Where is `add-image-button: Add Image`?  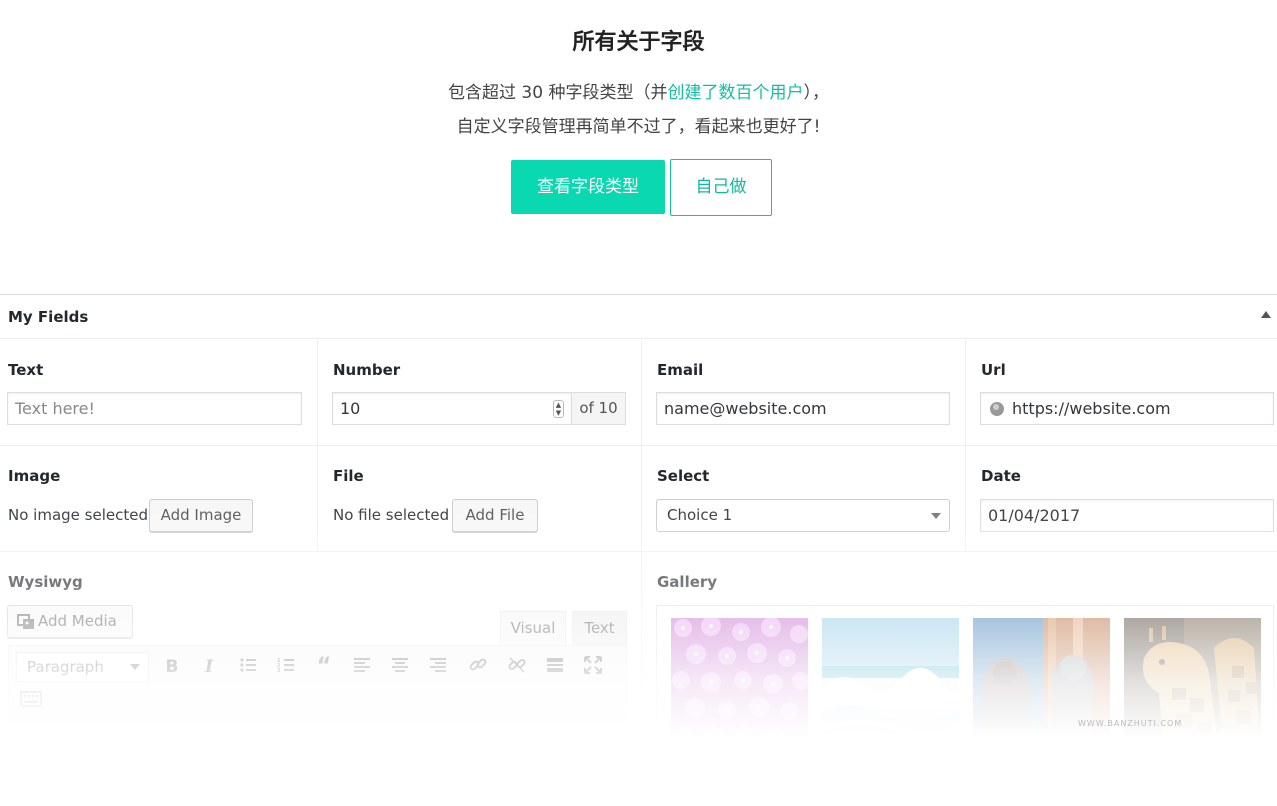
add-image-button: Add Image is located at coordinates (201, 515).